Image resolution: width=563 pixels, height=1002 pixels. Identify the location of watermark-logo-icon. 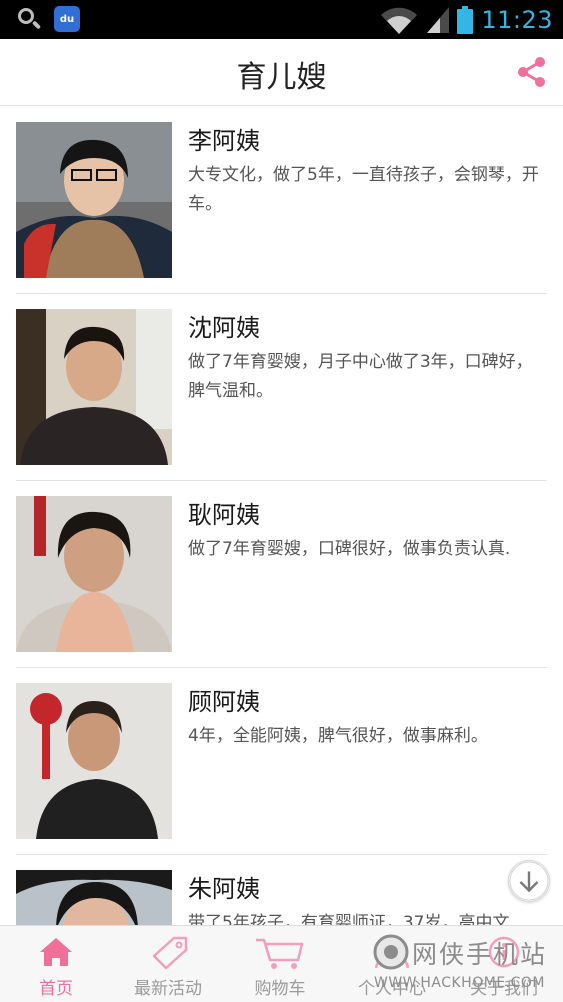
(391, 952).